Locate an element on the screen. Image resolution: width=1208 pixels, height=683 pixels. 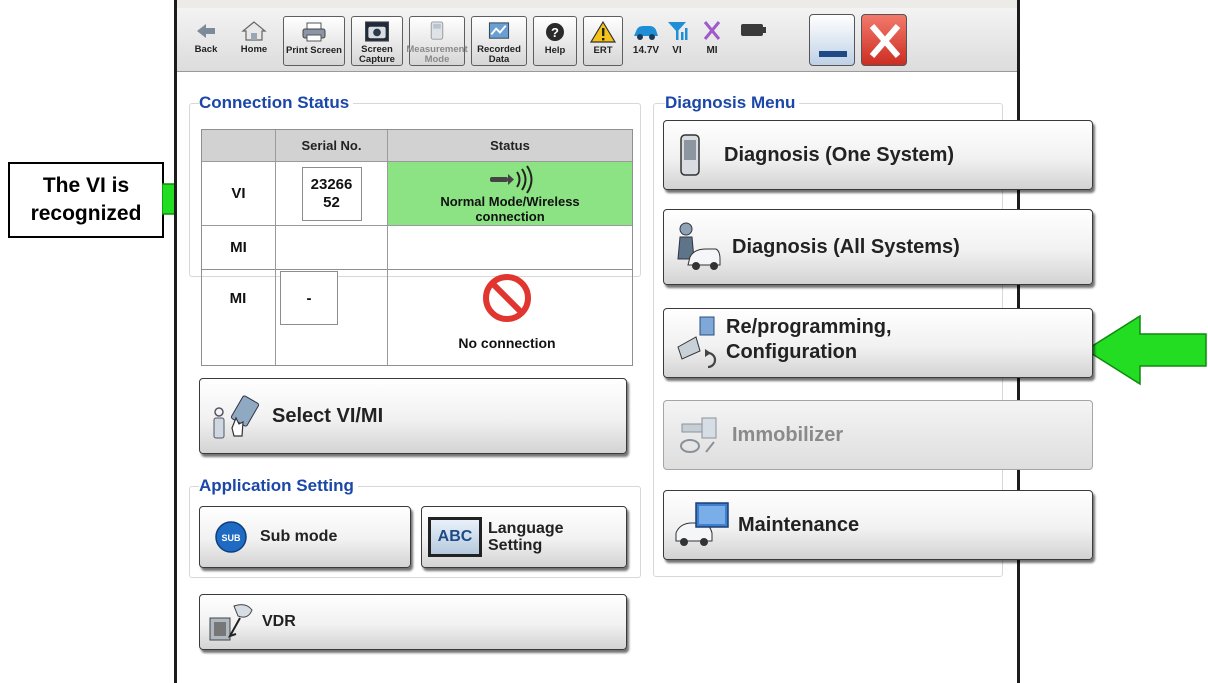
diagnosis-all-systems-label: Diagnosis (All Systems) is located at coordinates (846, 246).